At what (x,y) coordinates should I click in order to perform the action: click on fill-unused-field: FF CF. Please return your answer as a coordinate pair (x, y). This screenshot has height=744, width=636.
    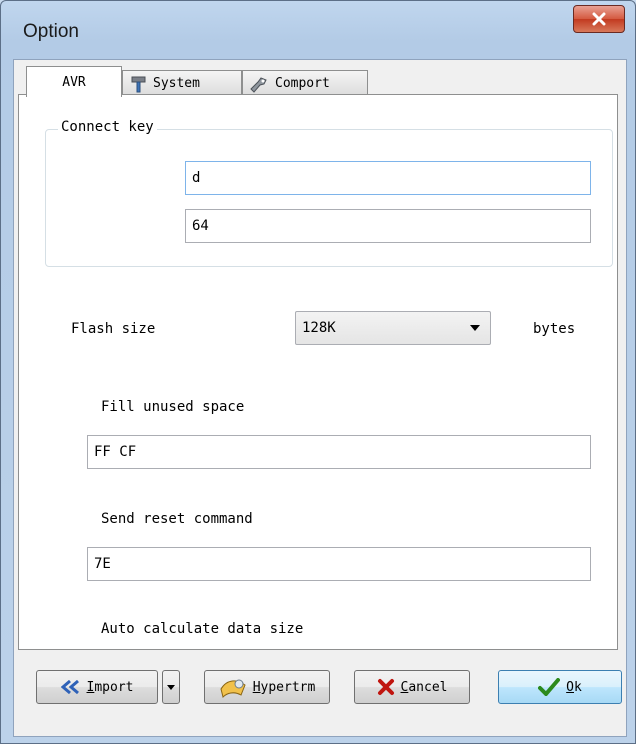
    Looking at the image, I should click on (339, 452).